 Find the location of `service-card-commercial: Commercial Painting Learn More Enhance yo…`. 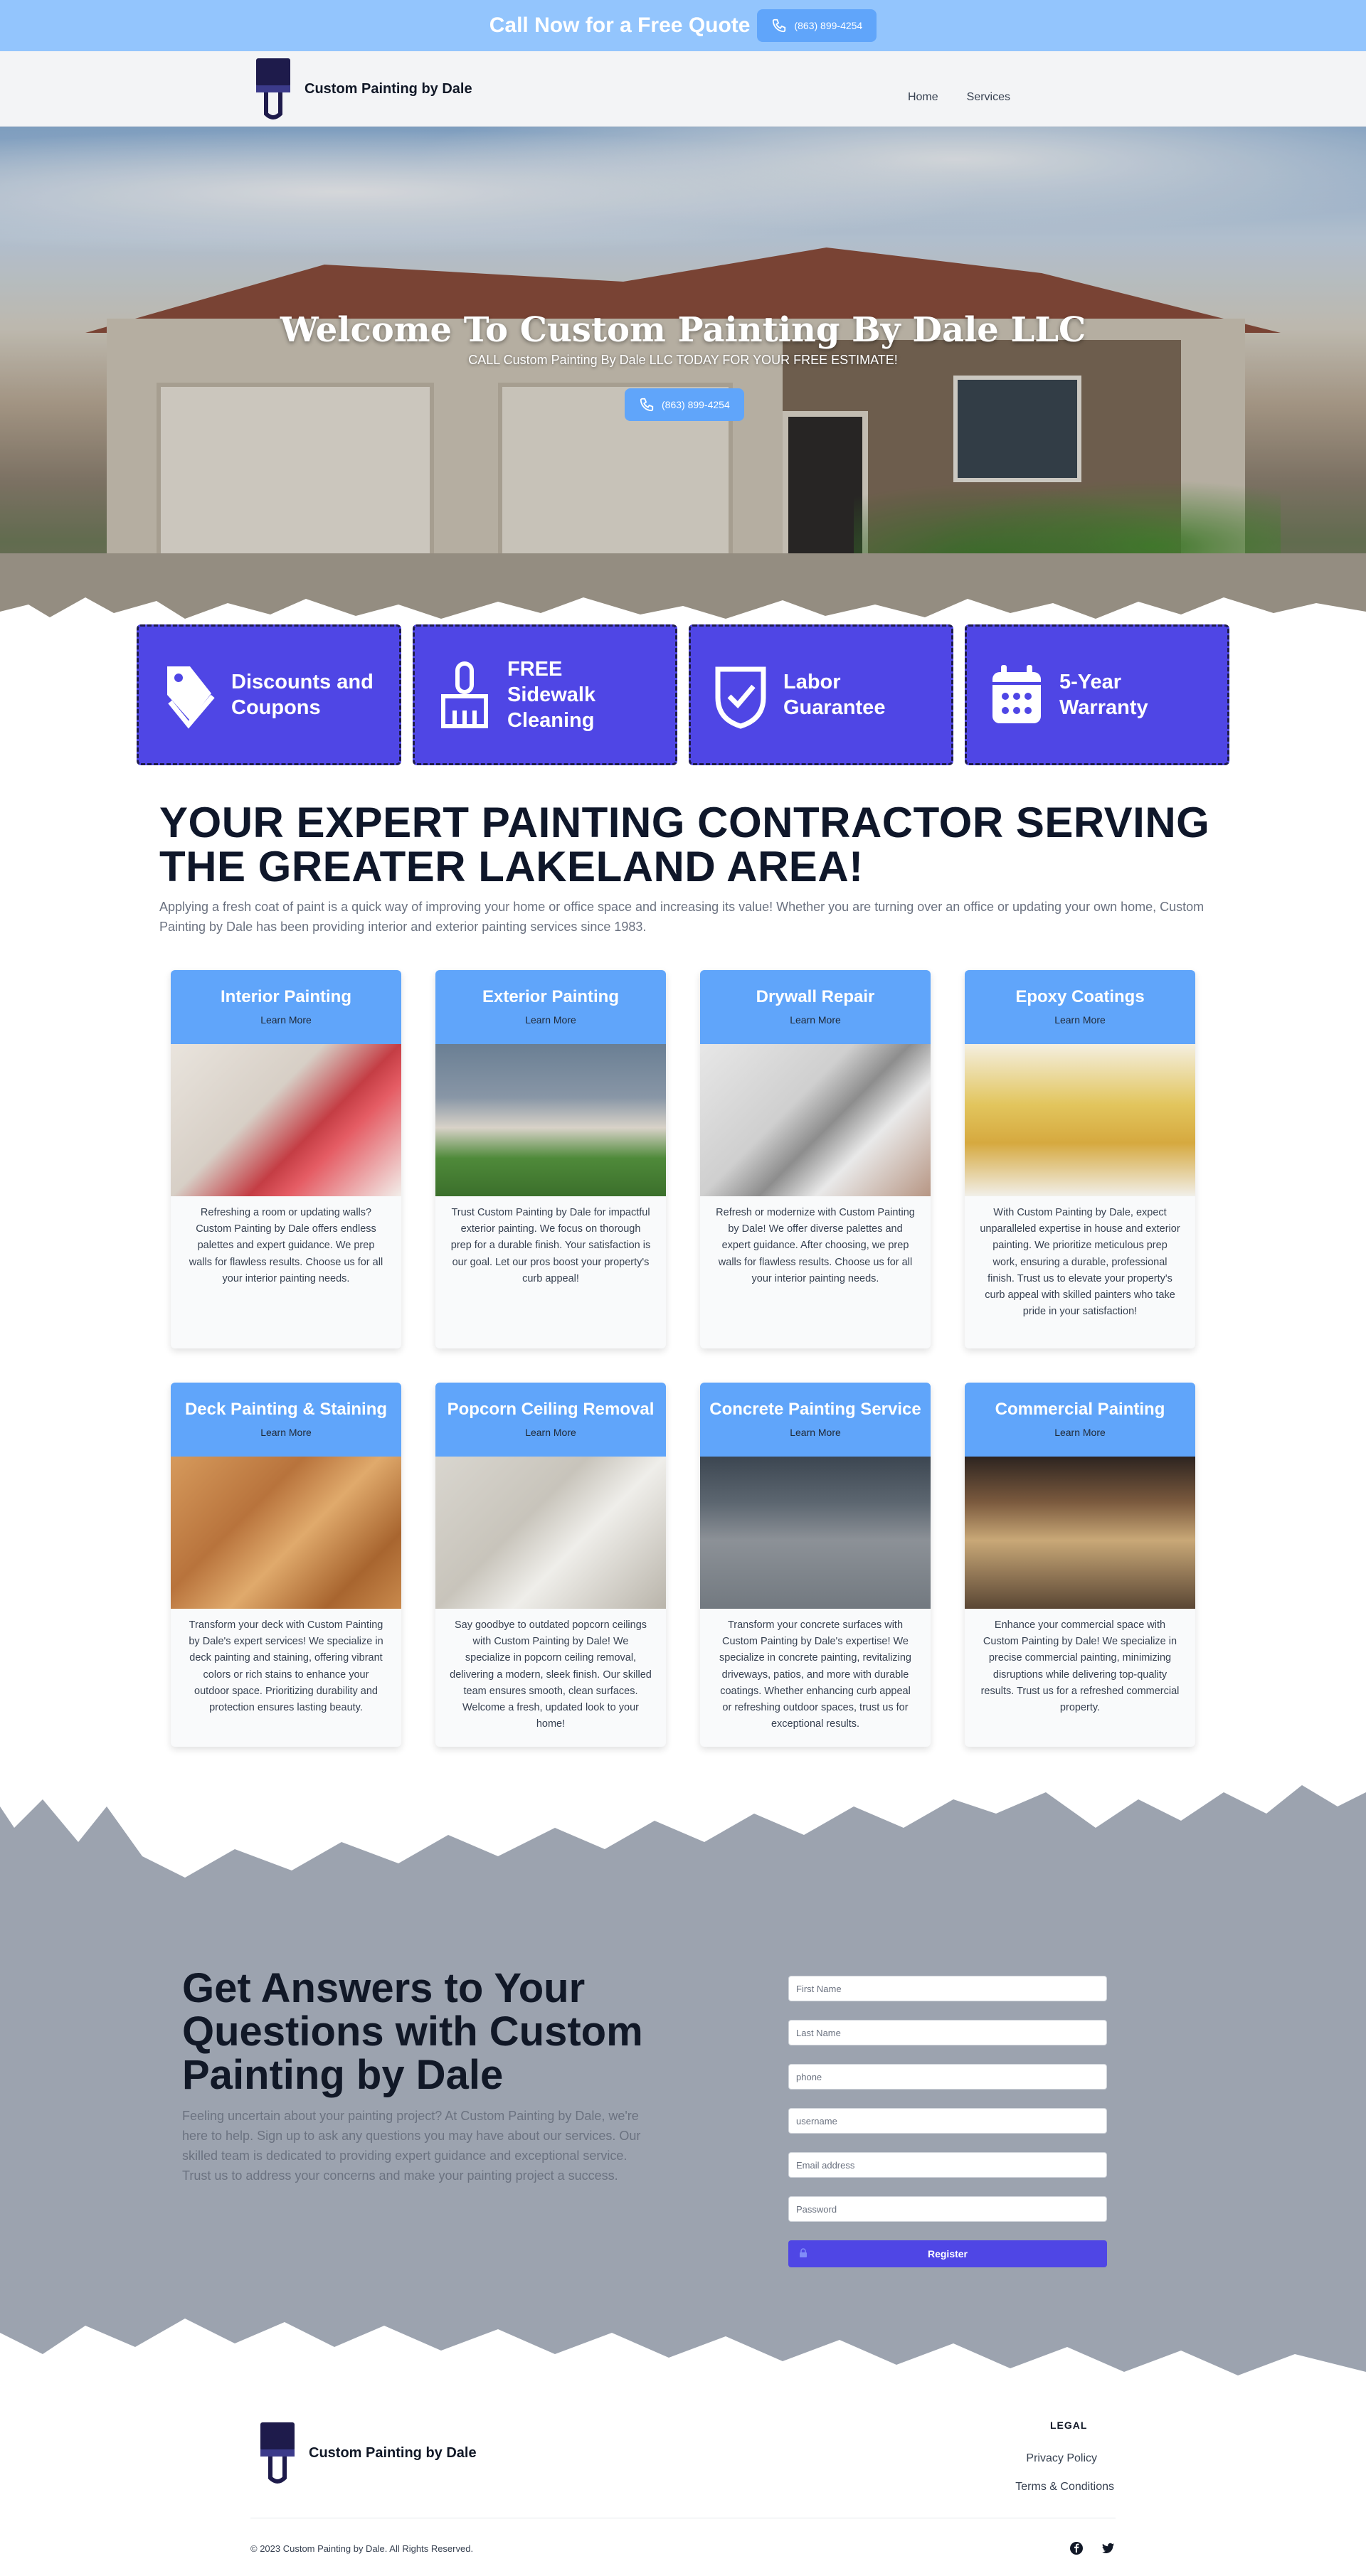

service-card-commercial: Commercial Painting Learn More Enhance yo… is located at coordinates (1080, 1565).